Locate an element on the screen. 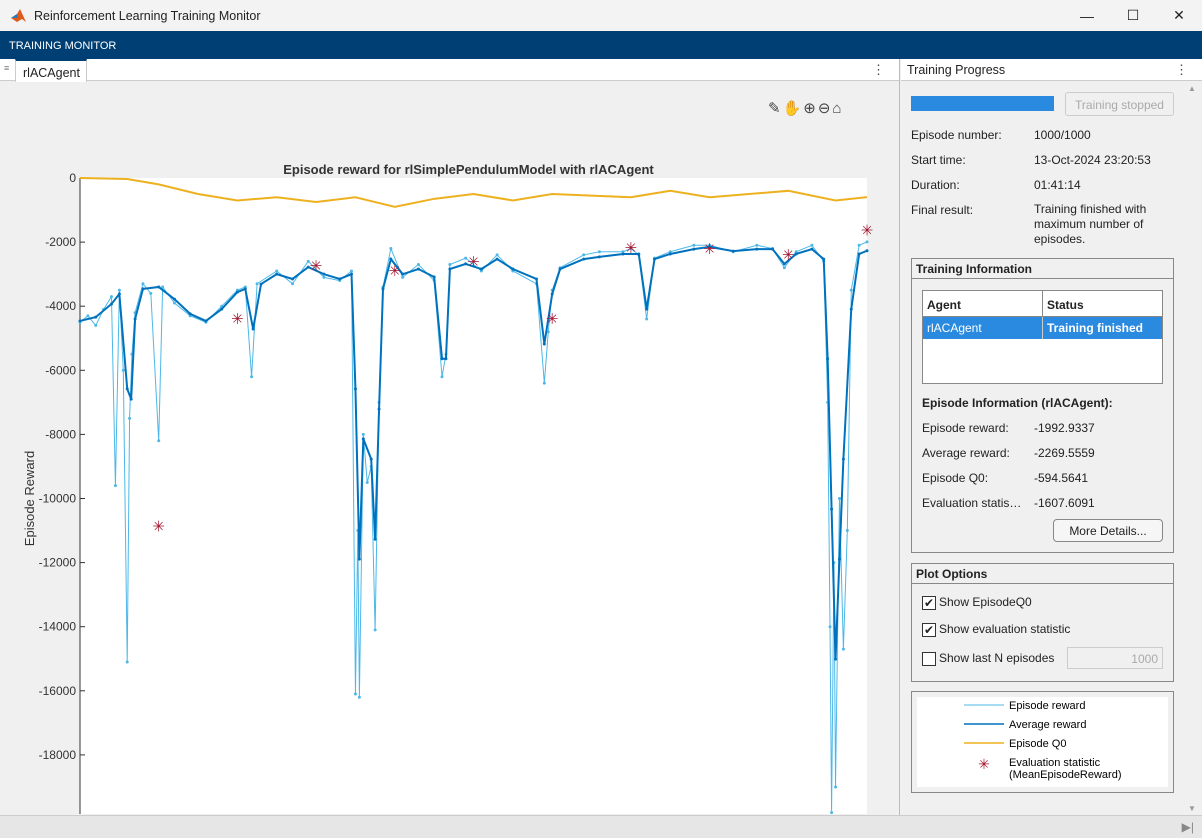 The width and height of the screenshot is (1202, 838). last-n-input: 1000 is located at coordinates (1115, 658).